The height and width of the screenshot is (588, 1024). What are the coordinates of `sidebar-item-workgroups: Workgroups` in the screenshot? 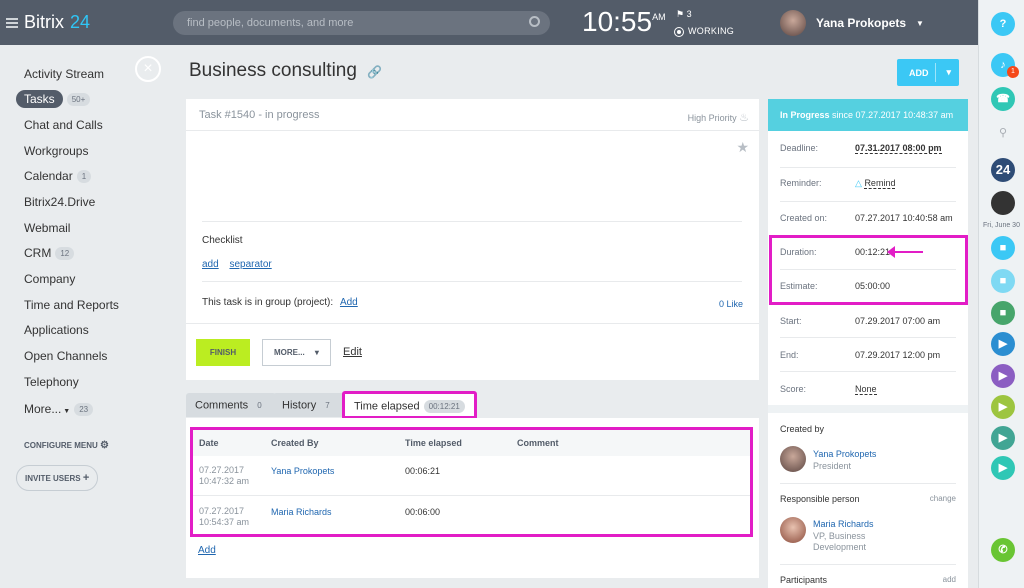 It's located at (56, 151).